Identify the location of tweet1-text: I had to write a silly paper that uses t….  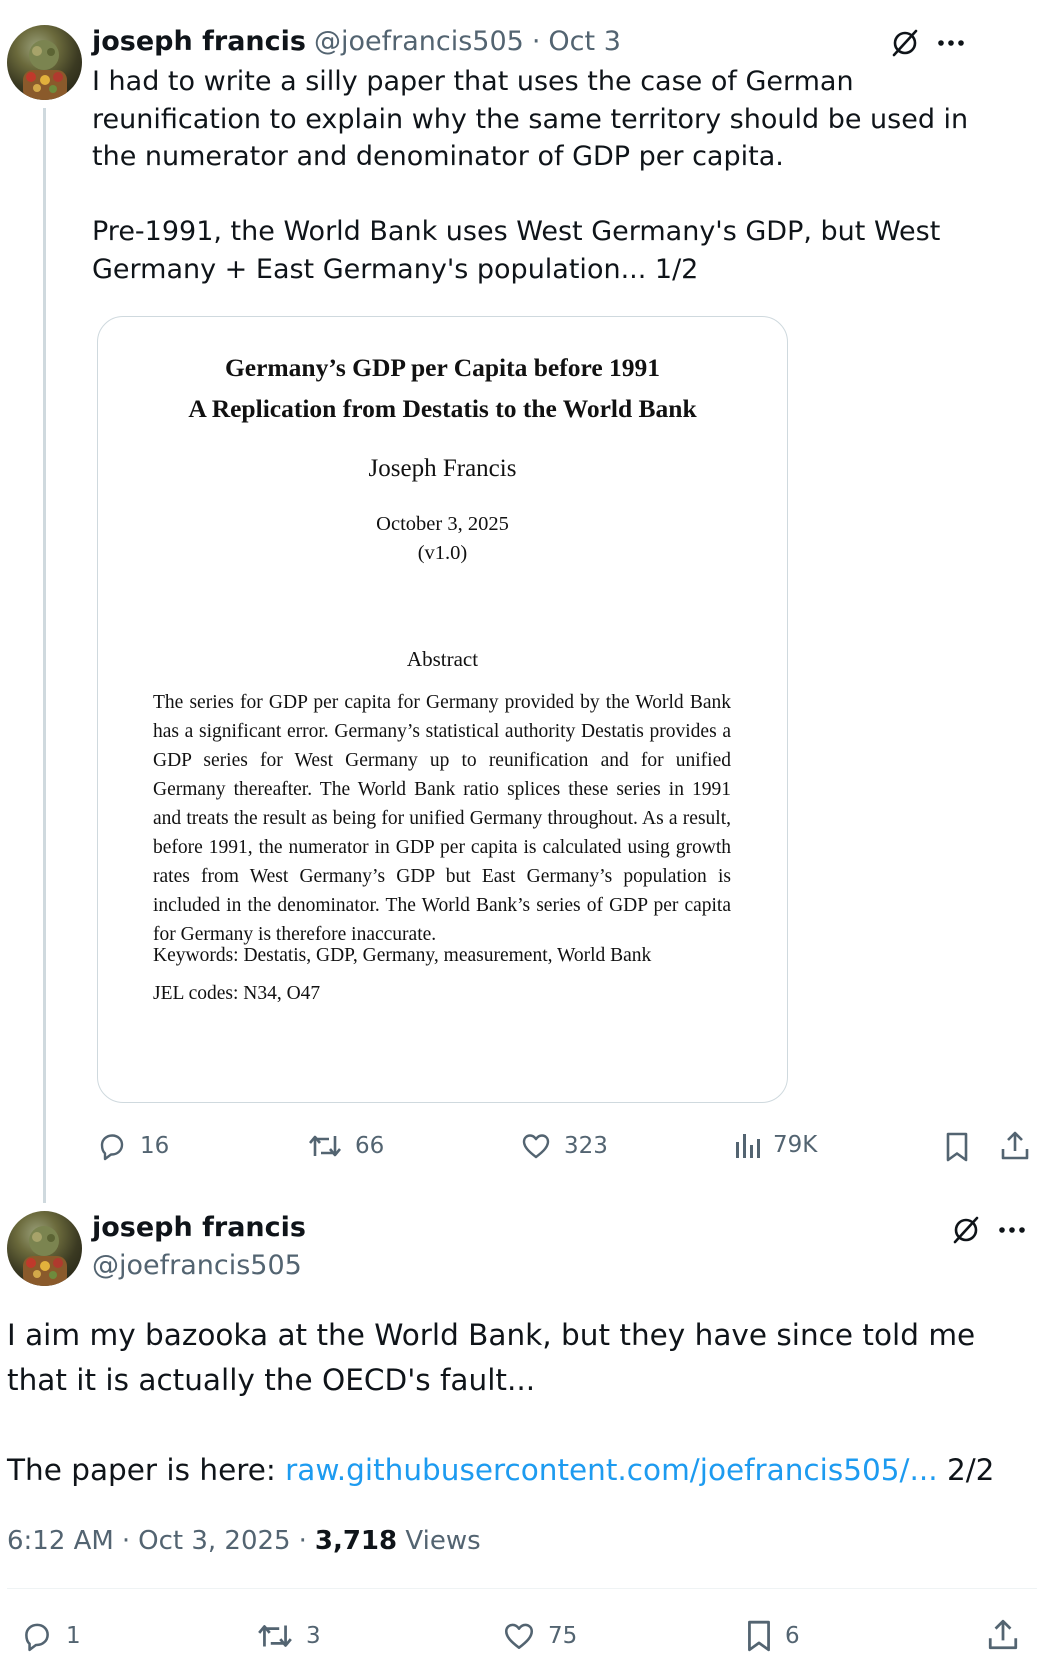
(530, 175).